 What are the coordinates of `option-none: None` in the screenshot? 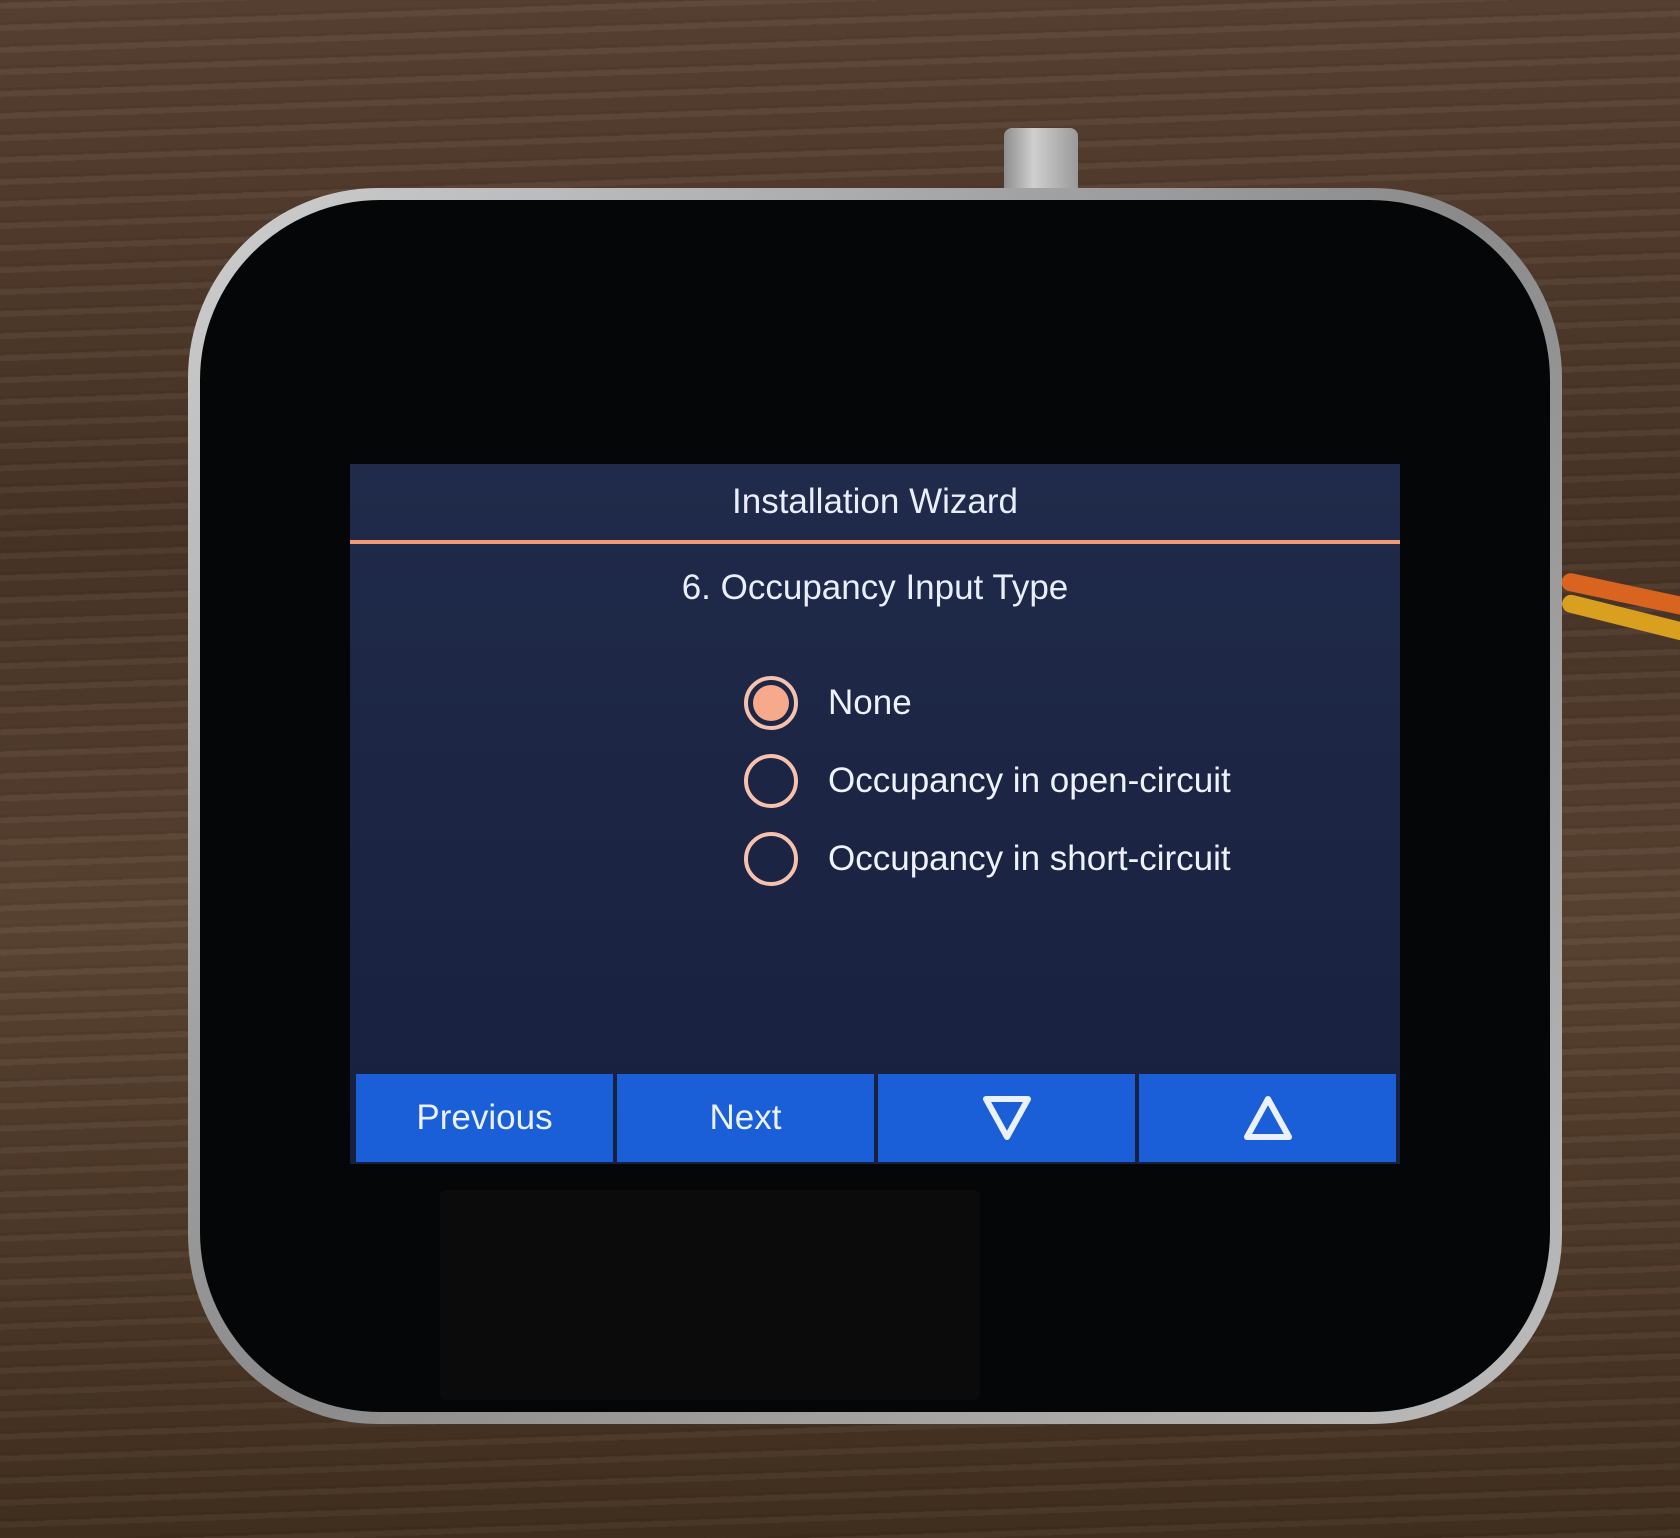 It's located at (987, 703).